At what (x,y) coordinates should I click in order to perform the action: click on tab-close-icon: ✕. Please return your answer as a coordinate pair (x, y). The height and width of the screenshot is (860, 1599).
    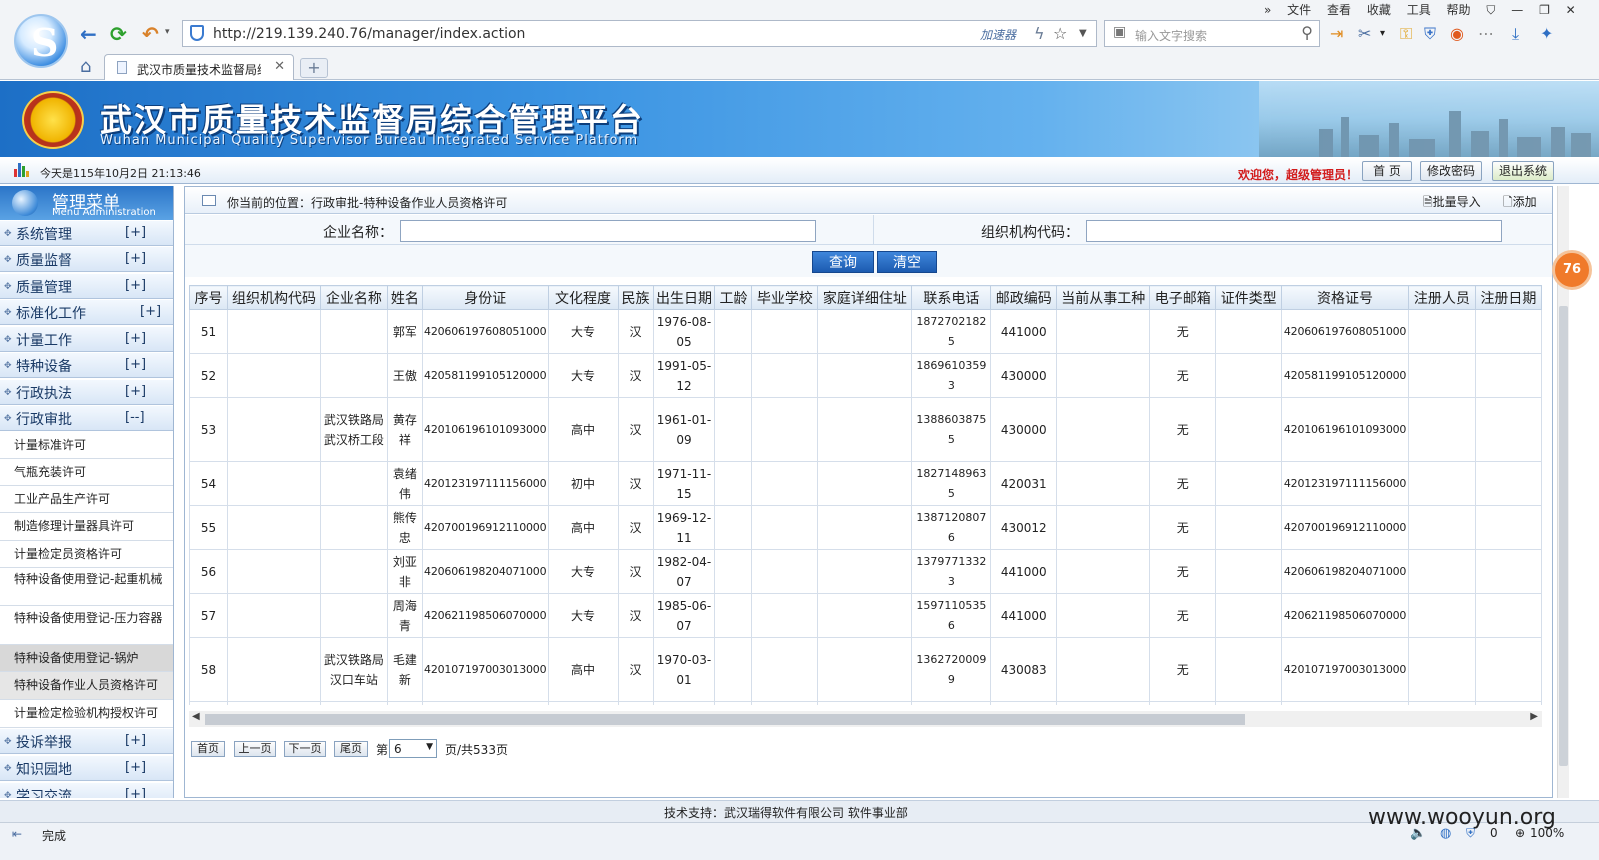
    Looking at the image, I should click on (279, 66).